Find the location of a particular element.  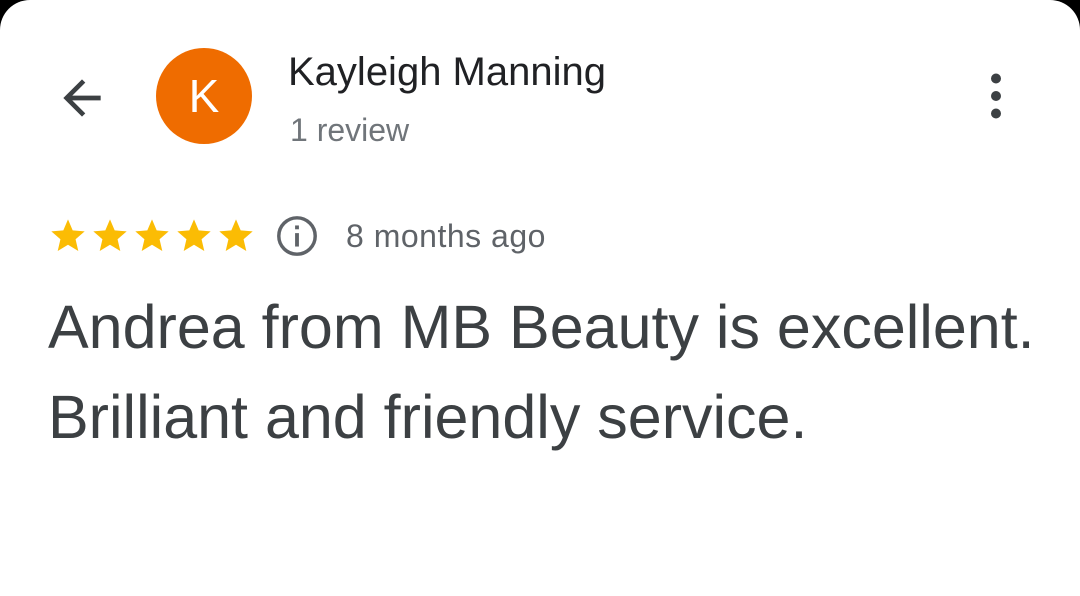

more-vert-icon is located at coordinates (996, 96).